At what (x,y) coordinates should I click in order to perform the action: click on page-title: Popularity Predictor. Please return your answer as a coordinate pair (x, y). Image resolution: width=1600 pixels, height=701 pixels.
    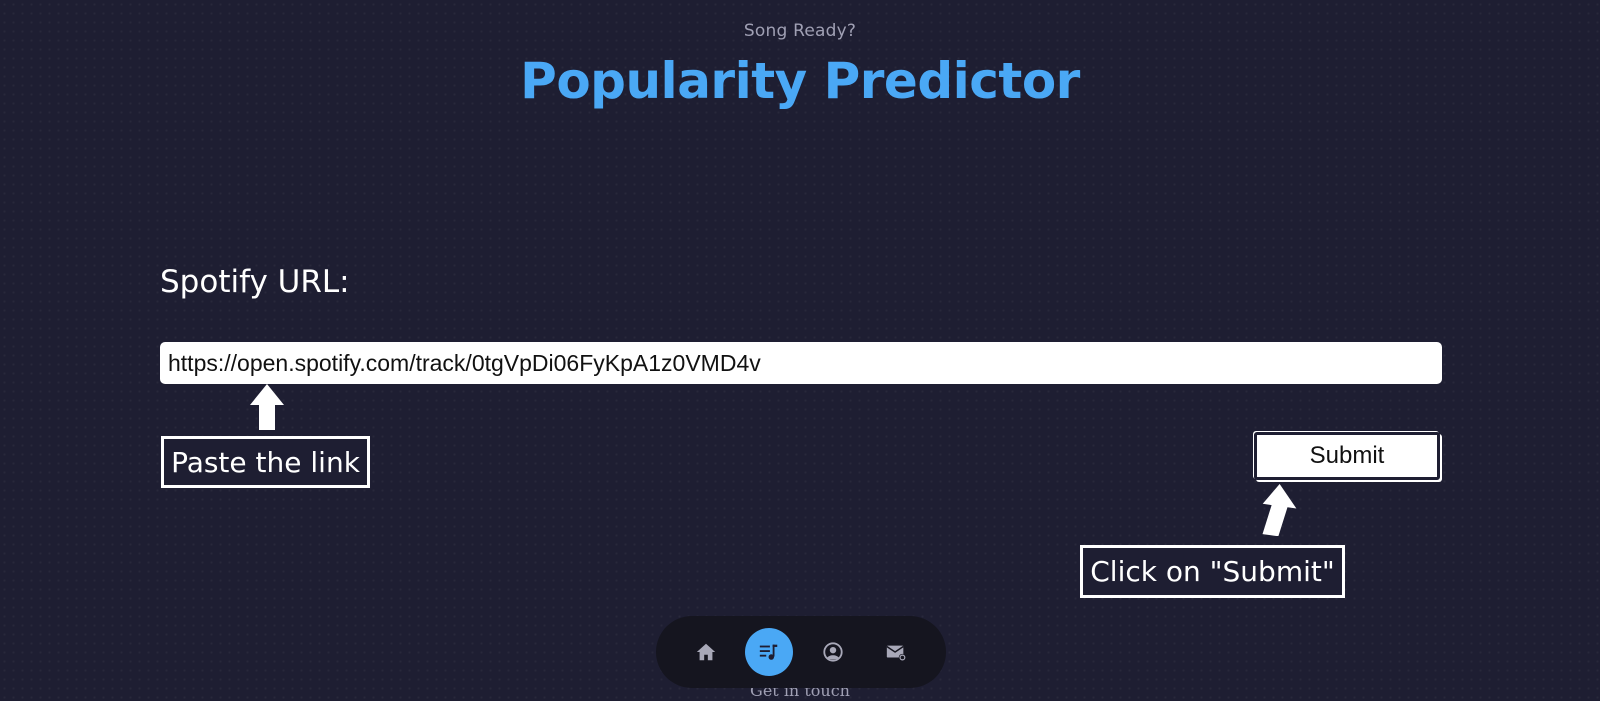
    Looking at the image, I should click on (800, 81).